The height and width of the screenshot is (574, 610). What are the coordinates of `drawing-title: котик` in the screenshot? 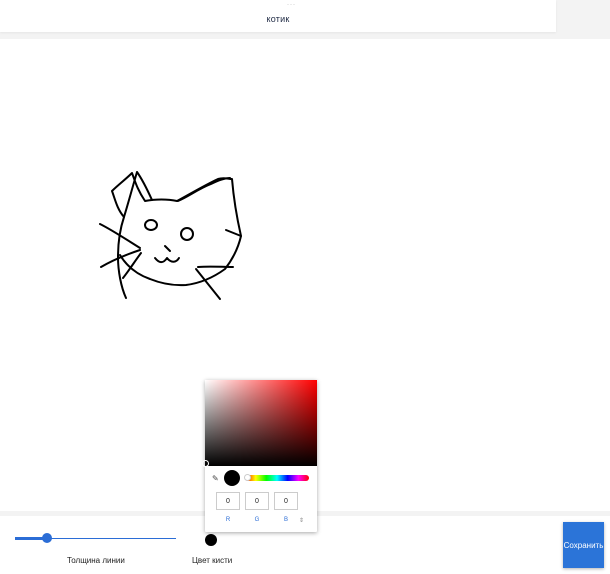 It's located at (278, 19).